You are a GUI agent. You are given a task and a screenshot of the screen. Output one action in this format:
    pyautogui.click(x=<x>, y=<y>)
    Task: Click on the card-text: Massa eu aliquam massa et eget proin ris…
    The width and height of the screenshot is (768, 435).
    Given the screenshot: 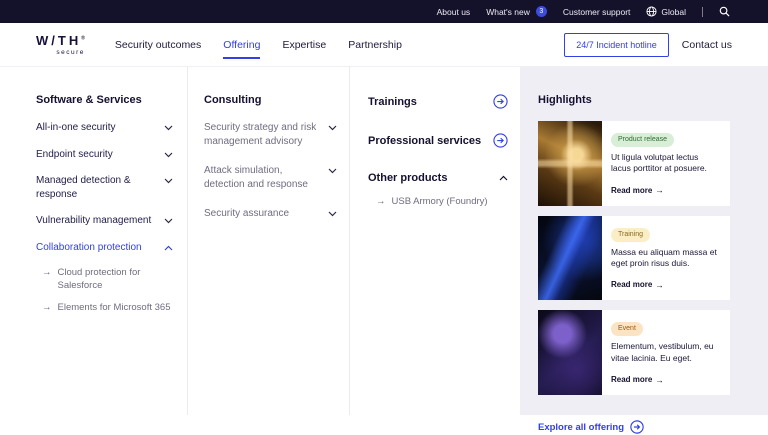 What is the action you would take?
    pyautogui.click(x=664, y=257)
    